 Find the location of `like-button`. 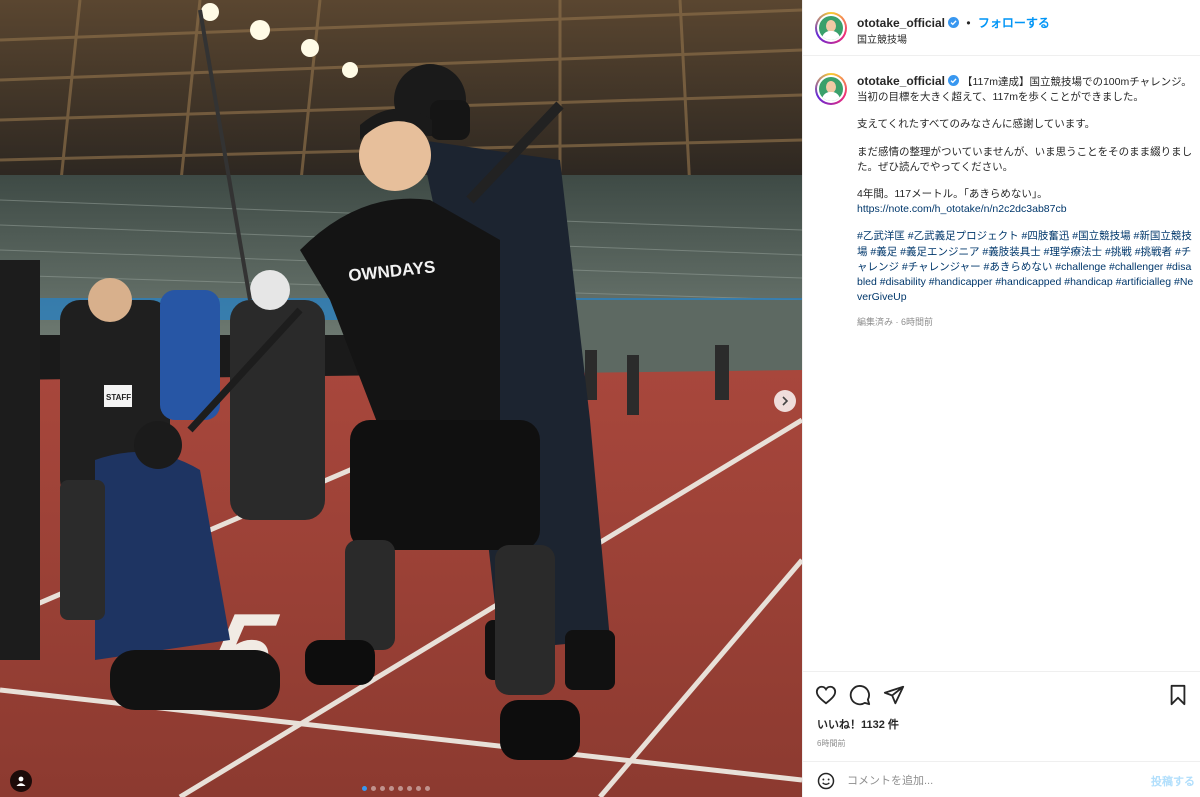

like-button is located at coordinates (826, 695).